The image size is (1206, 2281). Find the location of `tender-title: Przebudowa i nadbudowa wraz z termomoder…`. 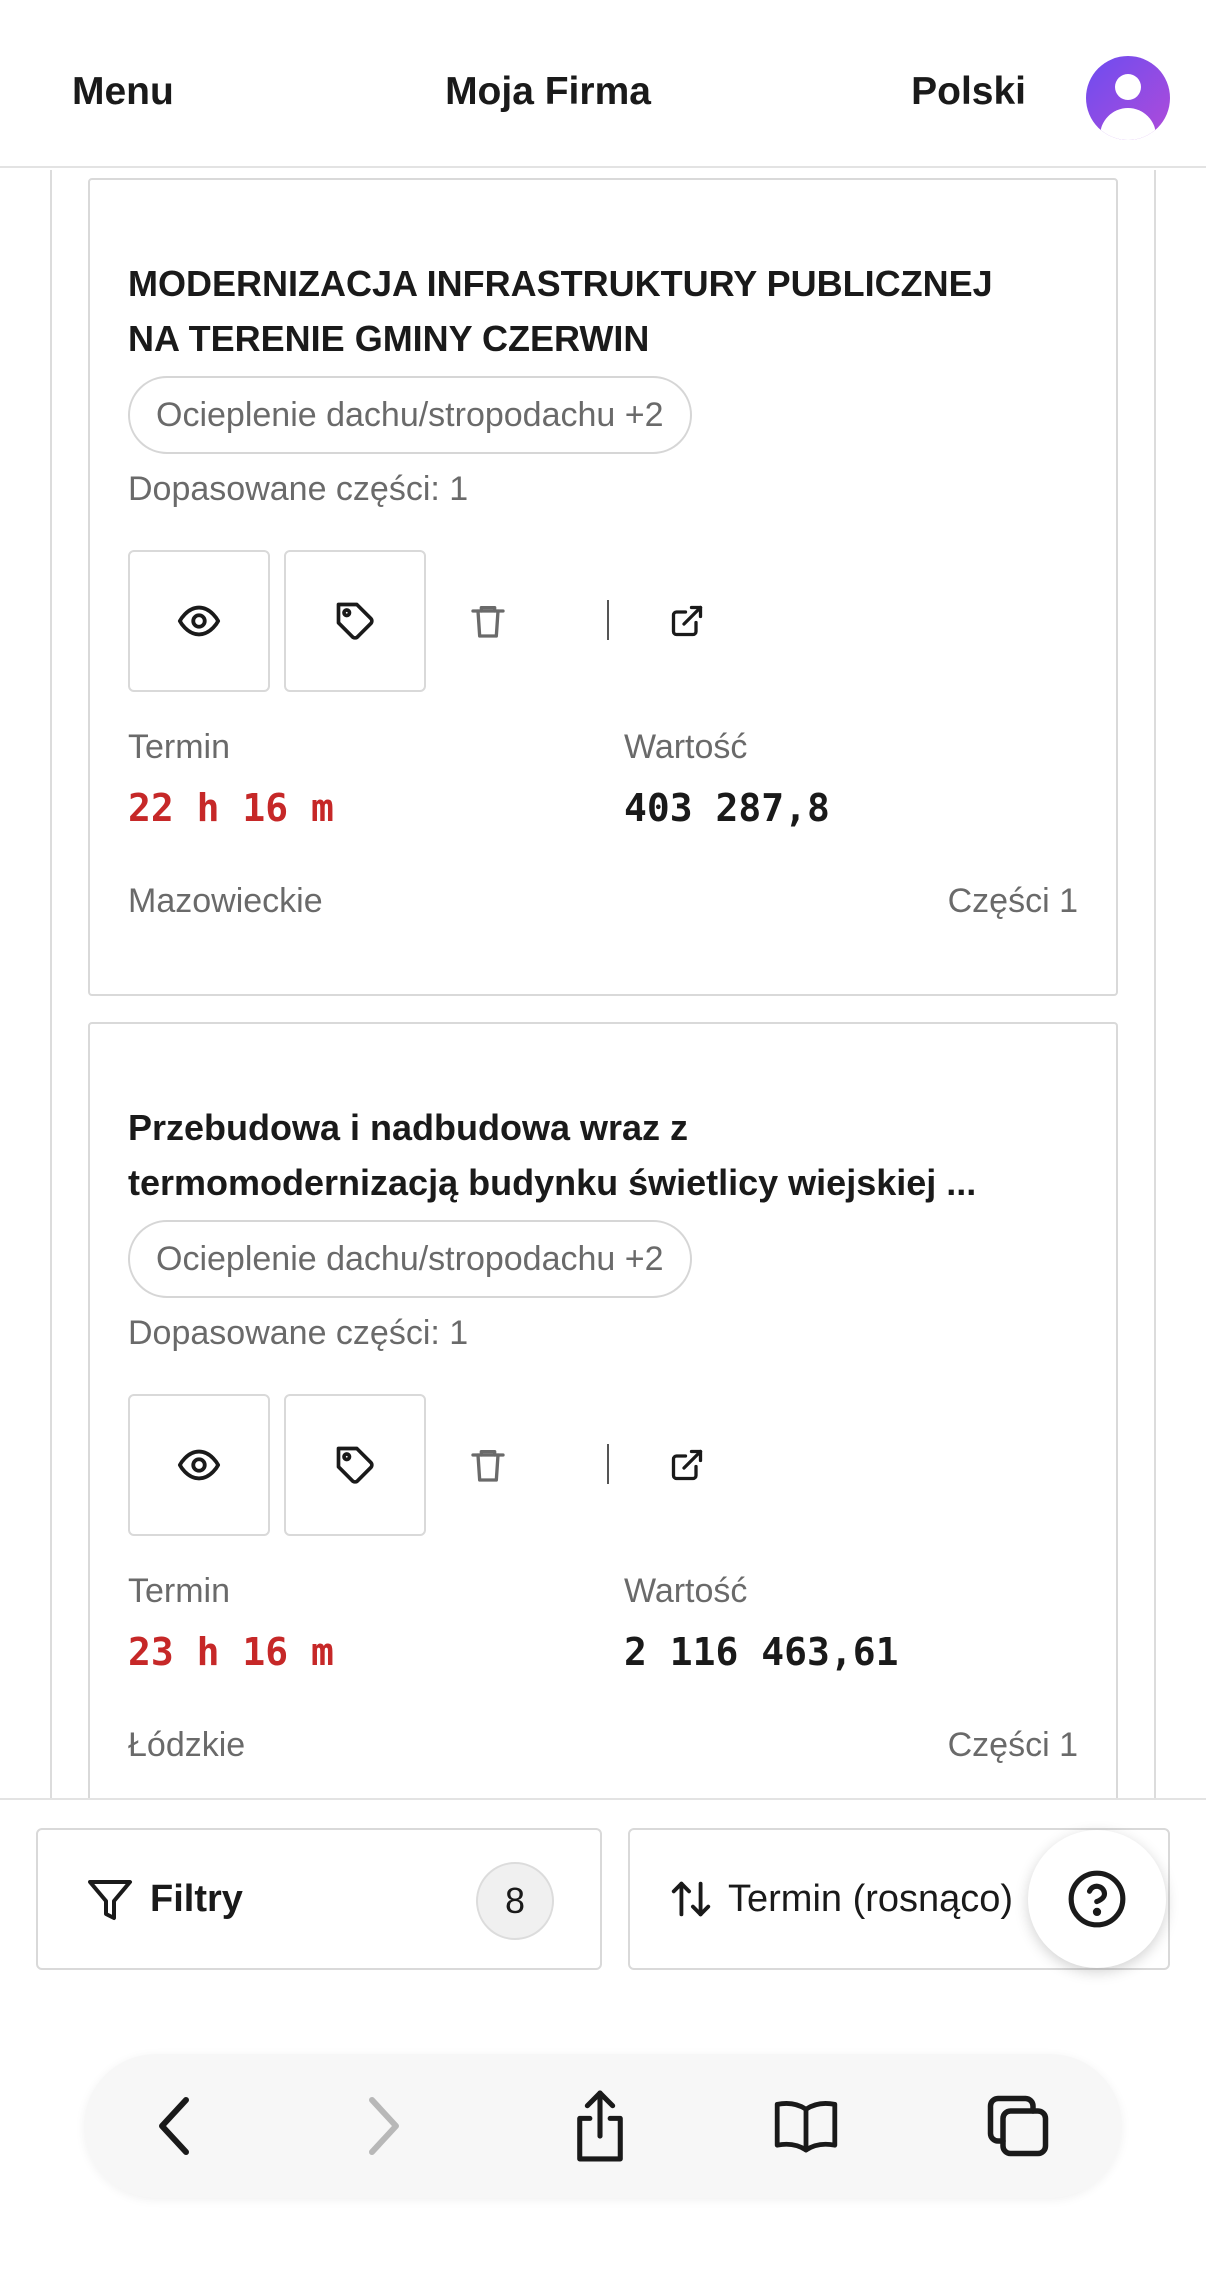

tender-title: Przebudowa i nadbudowa wraz z termomoder… is located at coordinates (608, 1155).